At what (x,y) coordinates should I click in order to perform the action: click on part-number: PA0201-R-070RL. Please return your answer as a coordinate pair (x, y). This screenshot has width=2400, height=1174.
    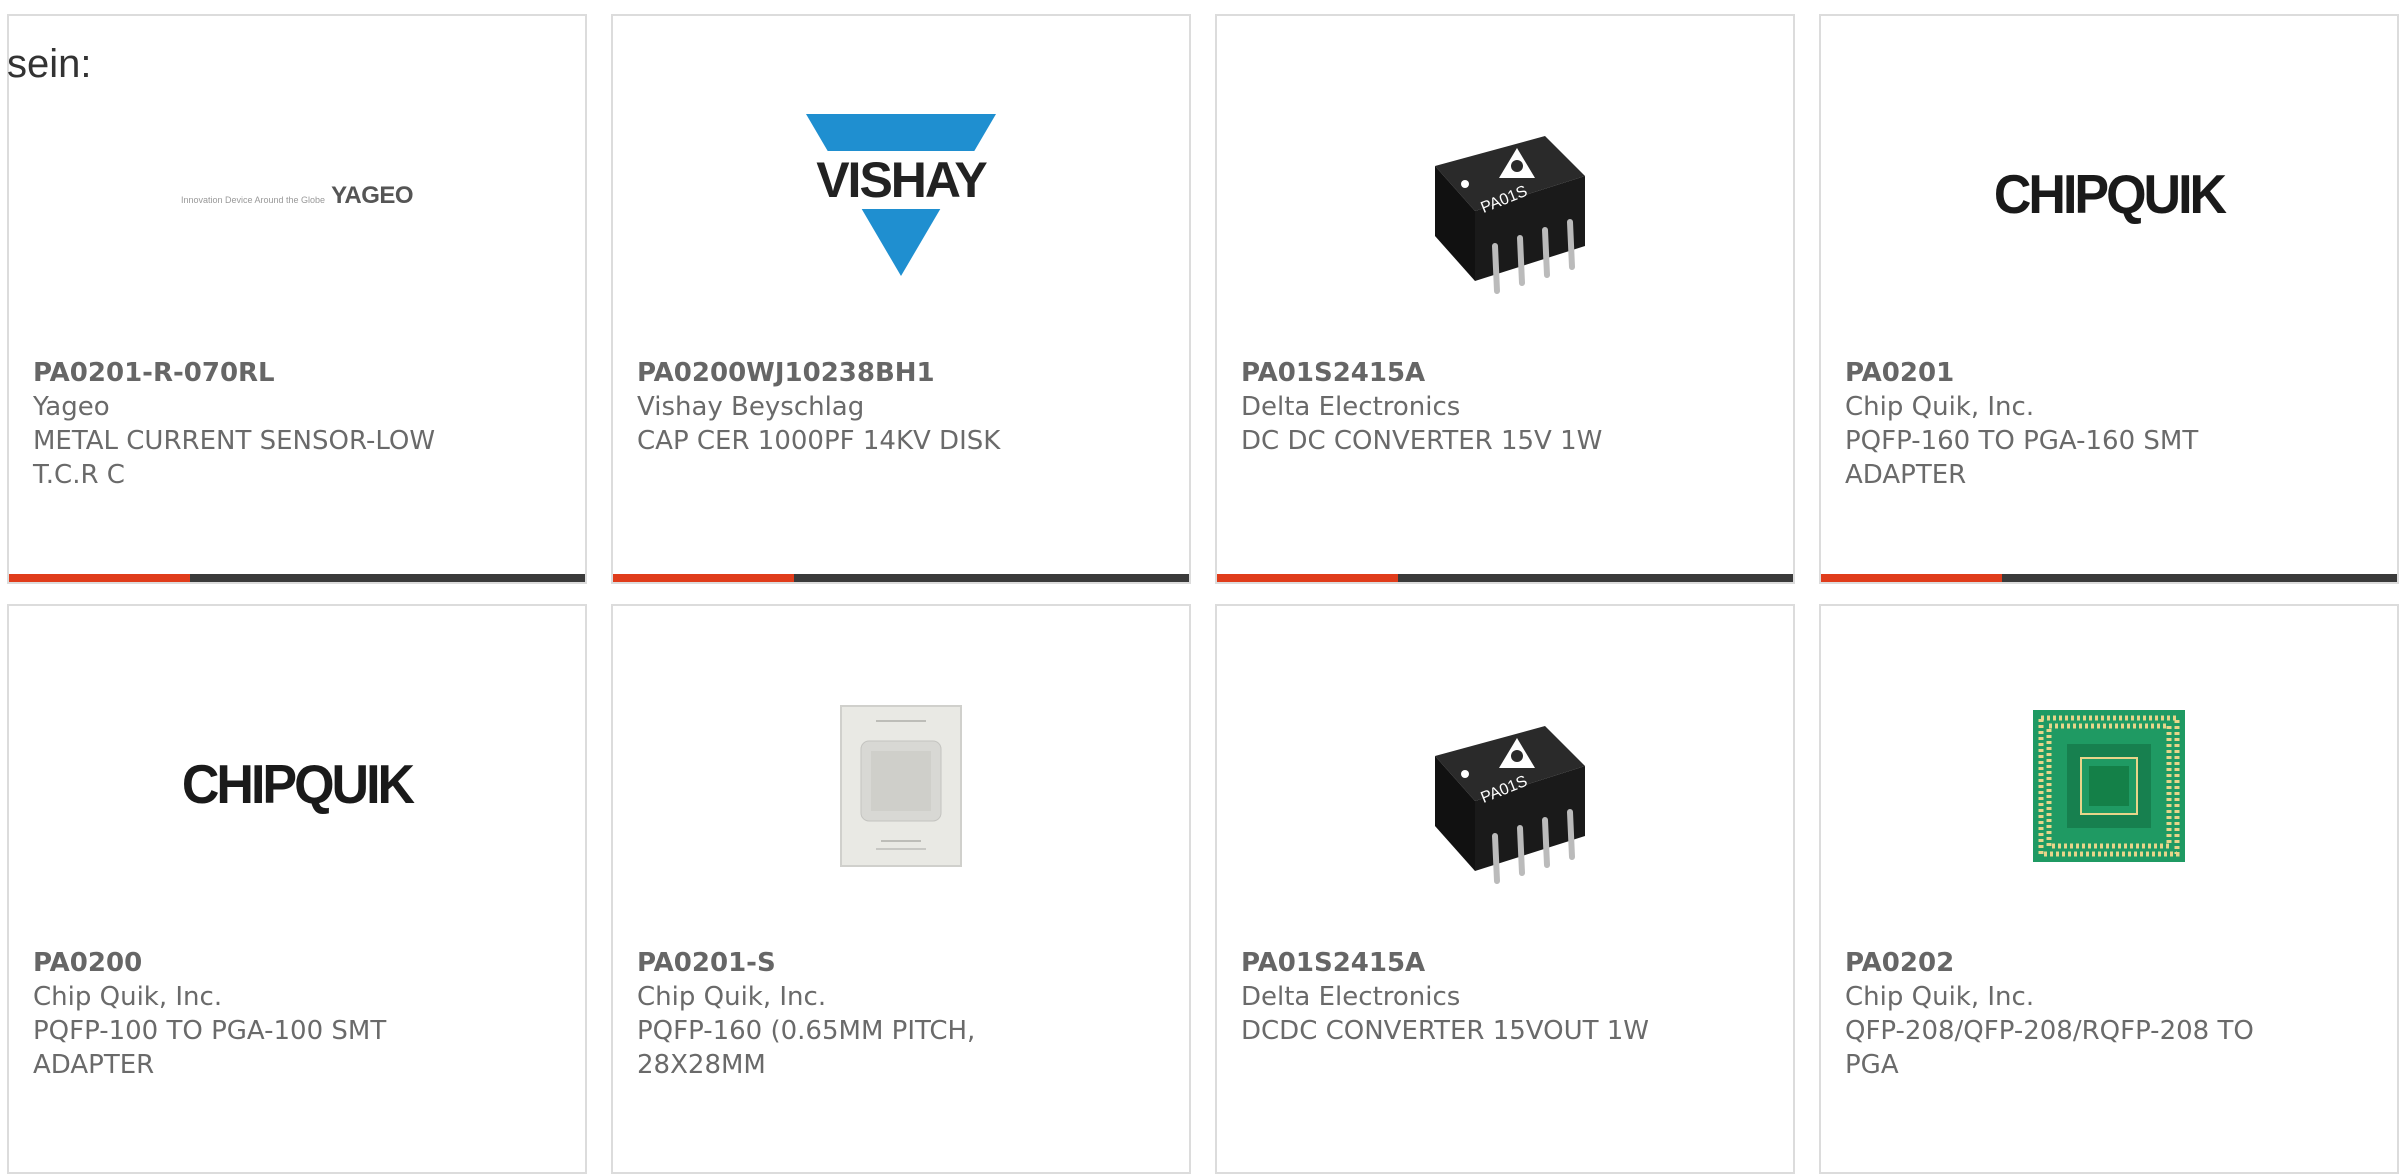
    Looking at the image, I should click on (253, 373).